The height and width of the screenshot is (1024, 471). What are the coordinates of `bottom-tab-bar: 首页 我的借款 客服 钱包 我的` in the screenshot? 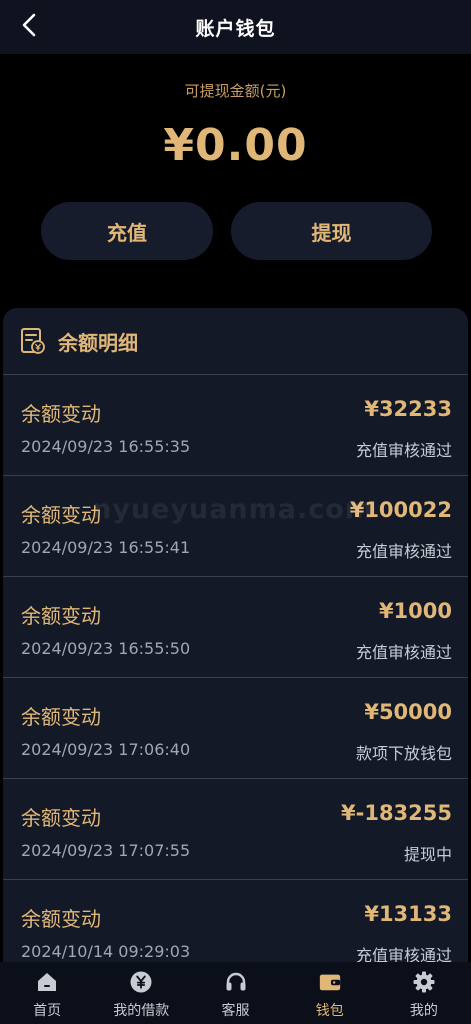 It's located at (235, 993).